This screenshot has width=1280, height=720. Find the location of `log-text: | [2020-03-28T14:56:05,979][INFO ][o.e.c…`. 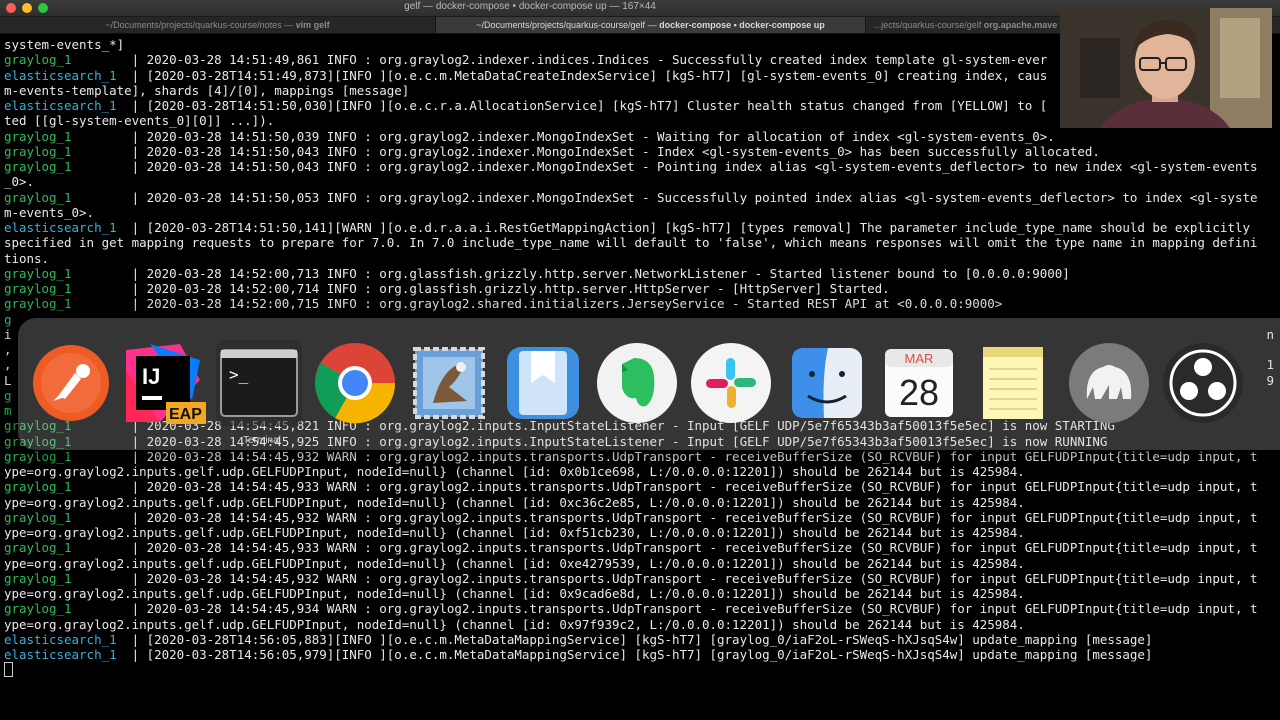

log-text: | [2020-03-28T14:56:05,979][INFO ][o.e.c… is located at coordinates (642, 654).